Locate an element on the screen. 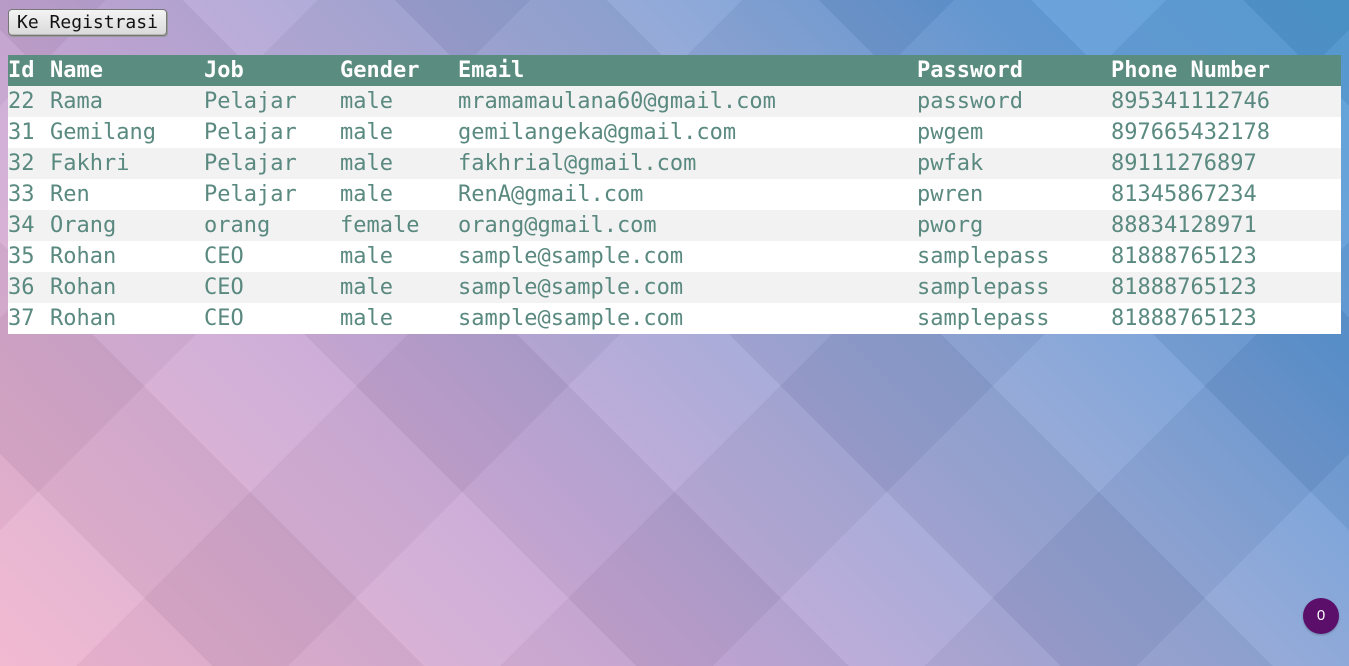 This screenshot has width=1349, height=666. cell-email: gemilangeka@gmail.com is located at coordinates (687, 132).